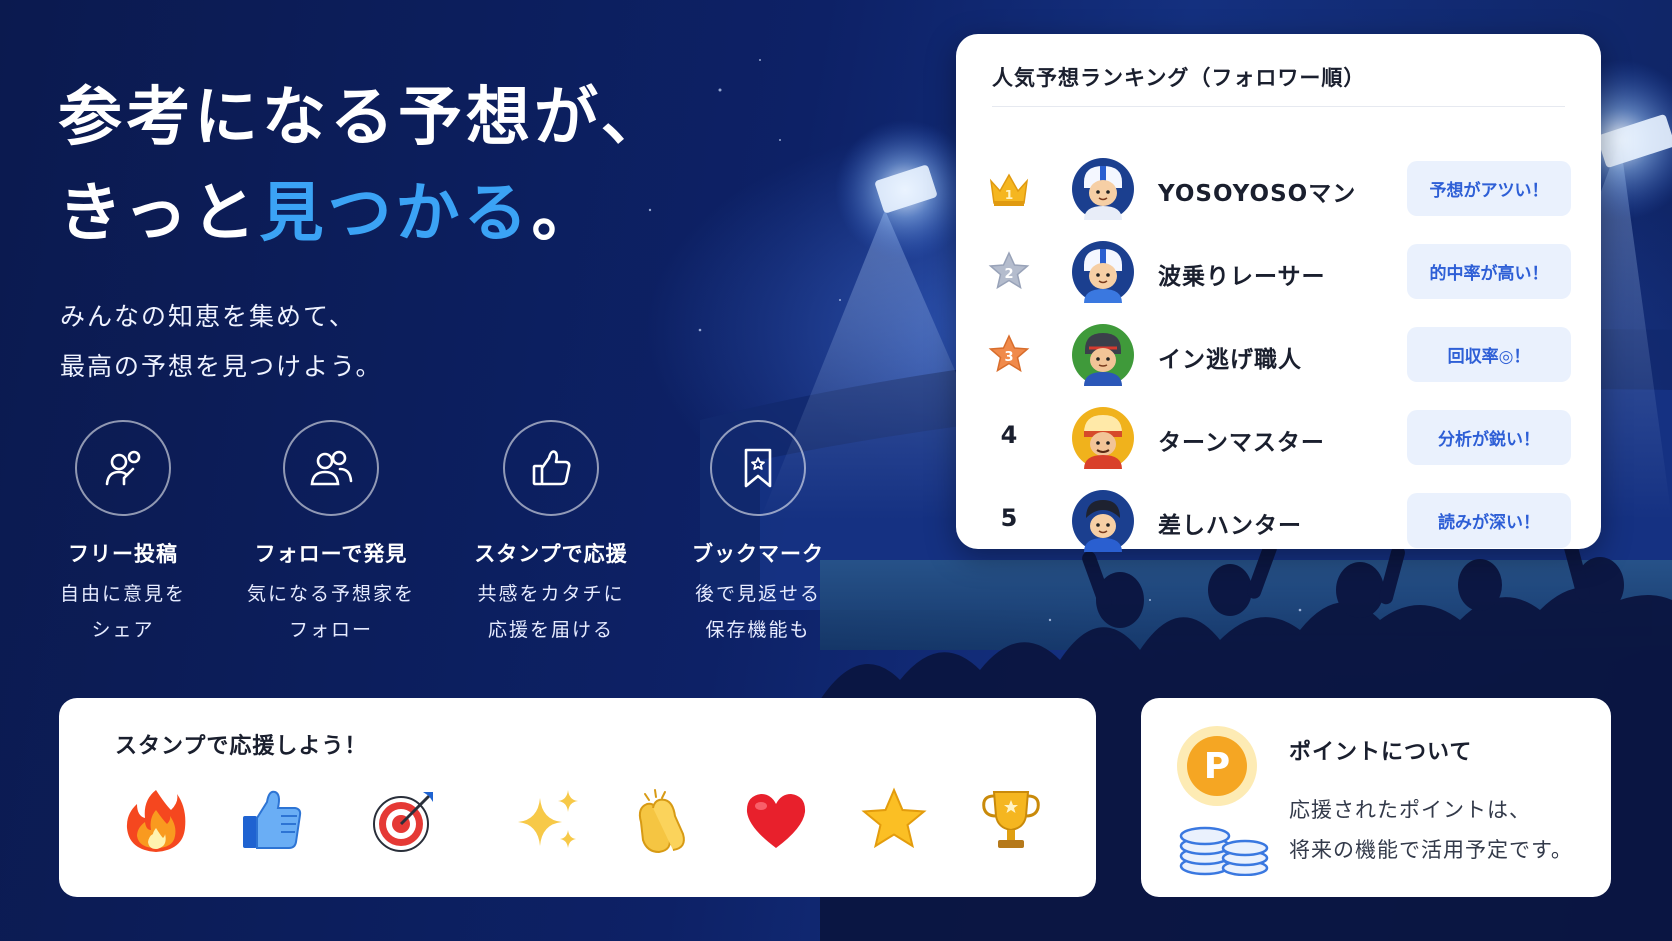 This screenshot has height=941, width=1672. I want to click on hero-subtitle-line2: 最高の予想を見つけよう。, so click(221, 366).